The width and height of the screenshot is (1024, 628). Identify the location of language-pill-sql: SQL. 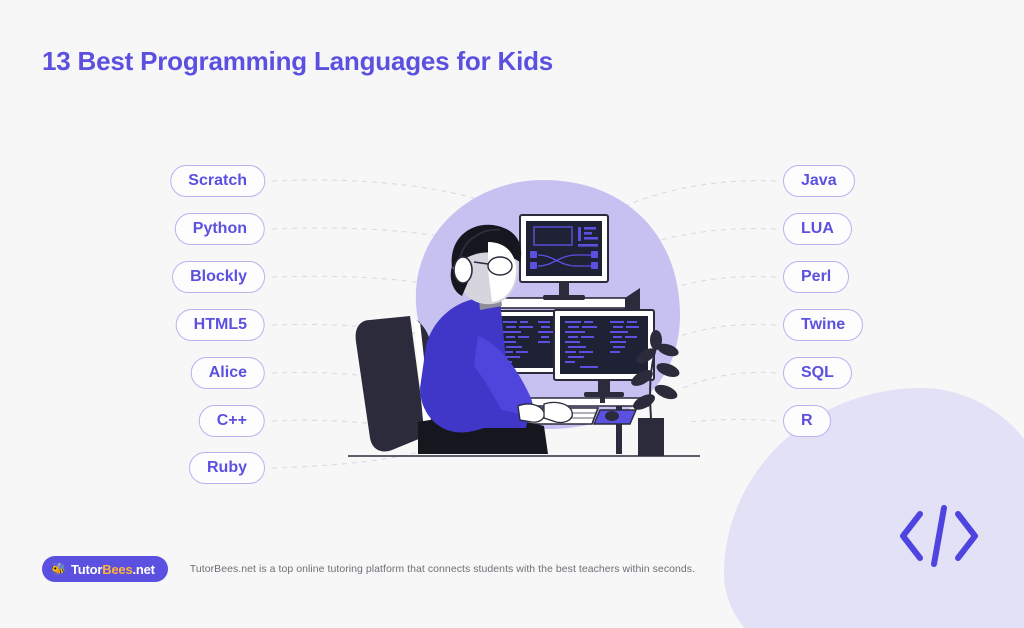
(817, 373).